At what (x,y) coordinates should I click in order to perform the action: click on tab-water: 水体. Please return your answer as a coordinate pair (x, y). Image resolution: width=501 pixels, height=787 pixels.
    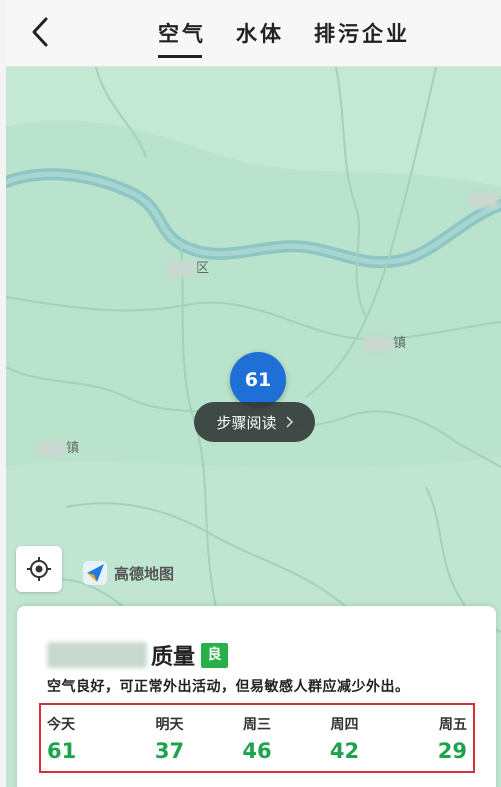
    Looking at the image, I should click on (260, 38).